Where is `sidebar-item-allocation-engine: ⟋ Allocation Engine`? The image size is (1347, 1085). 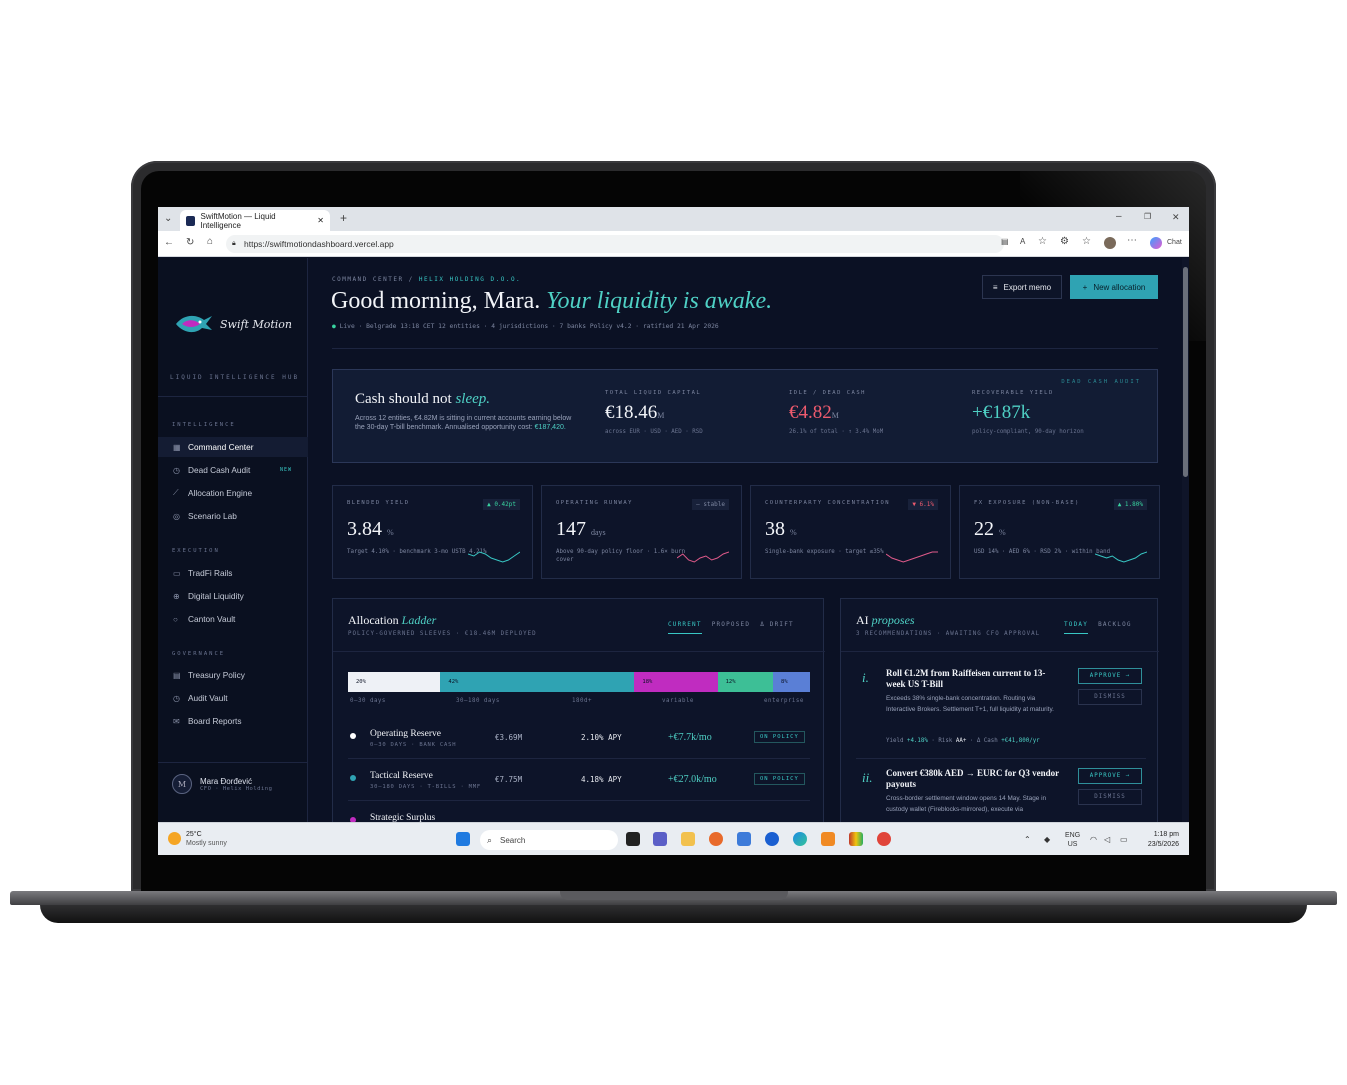
sidebar-item-allocation-engine: ⟋ Allocation Engine is located at coordinates (233, 493).